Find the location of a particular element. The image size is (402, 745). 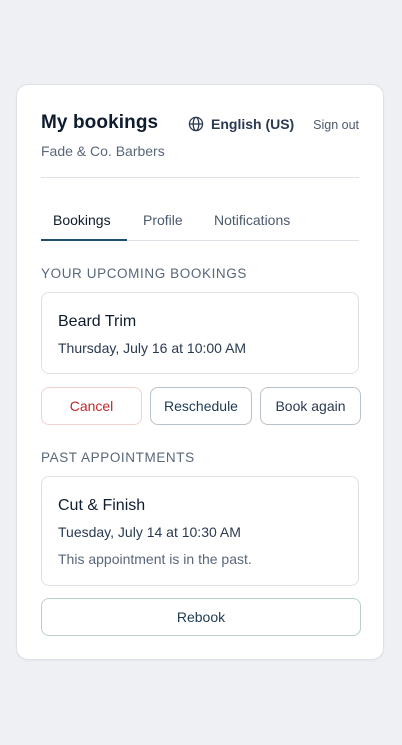

globe-icon is located at coordinates (196, 124).